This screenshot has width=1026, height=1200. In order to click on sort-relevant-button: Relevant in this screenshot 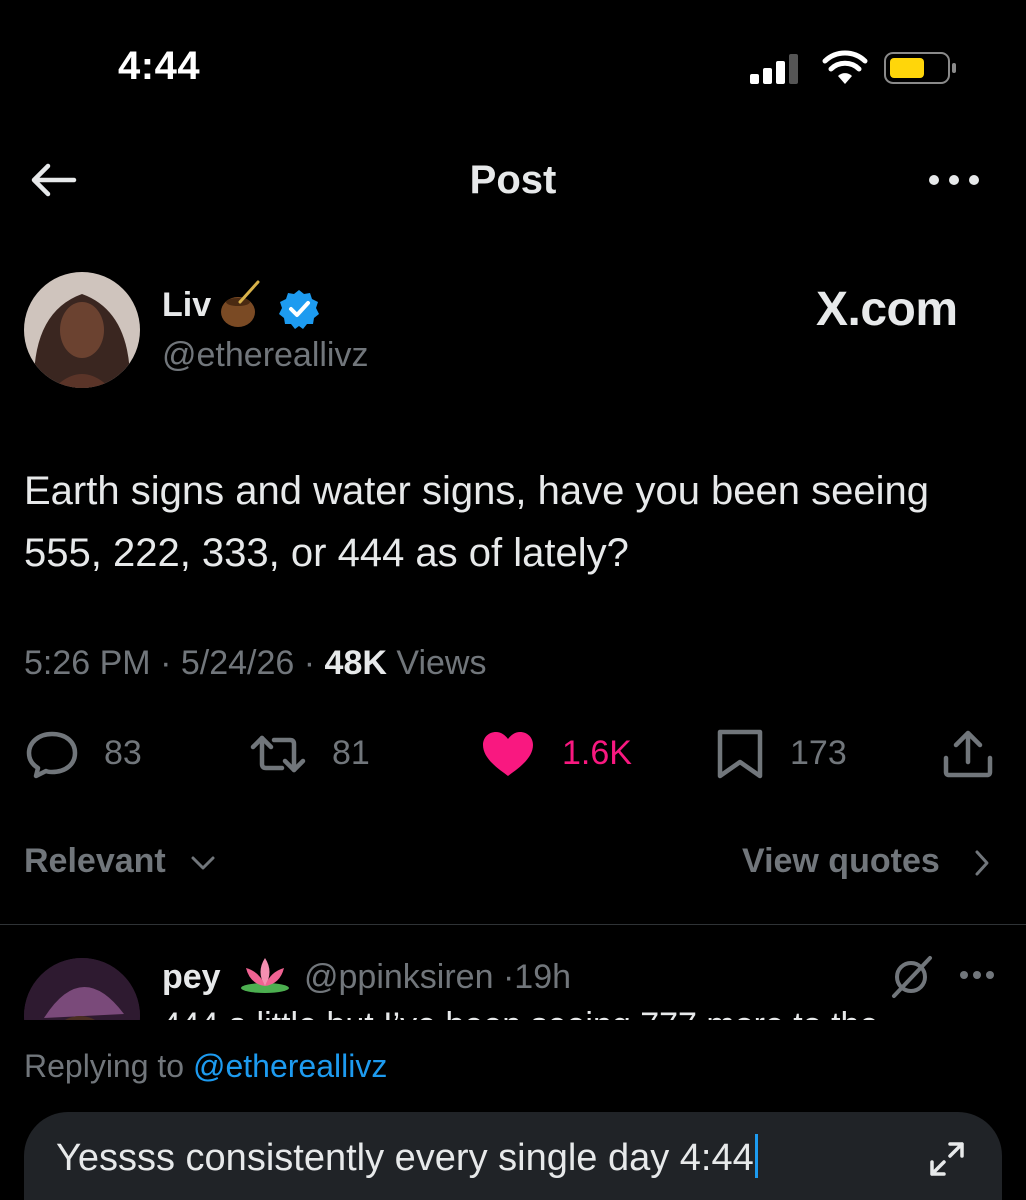, I will do `click(95, 861)`.